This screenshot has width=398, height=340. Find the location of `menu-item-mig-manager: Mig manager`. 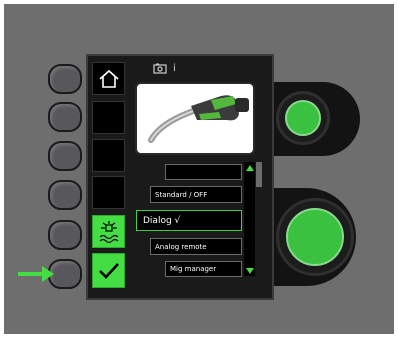

menu-item-mig-manager: Mig manager is located at coordinates (203, 269).